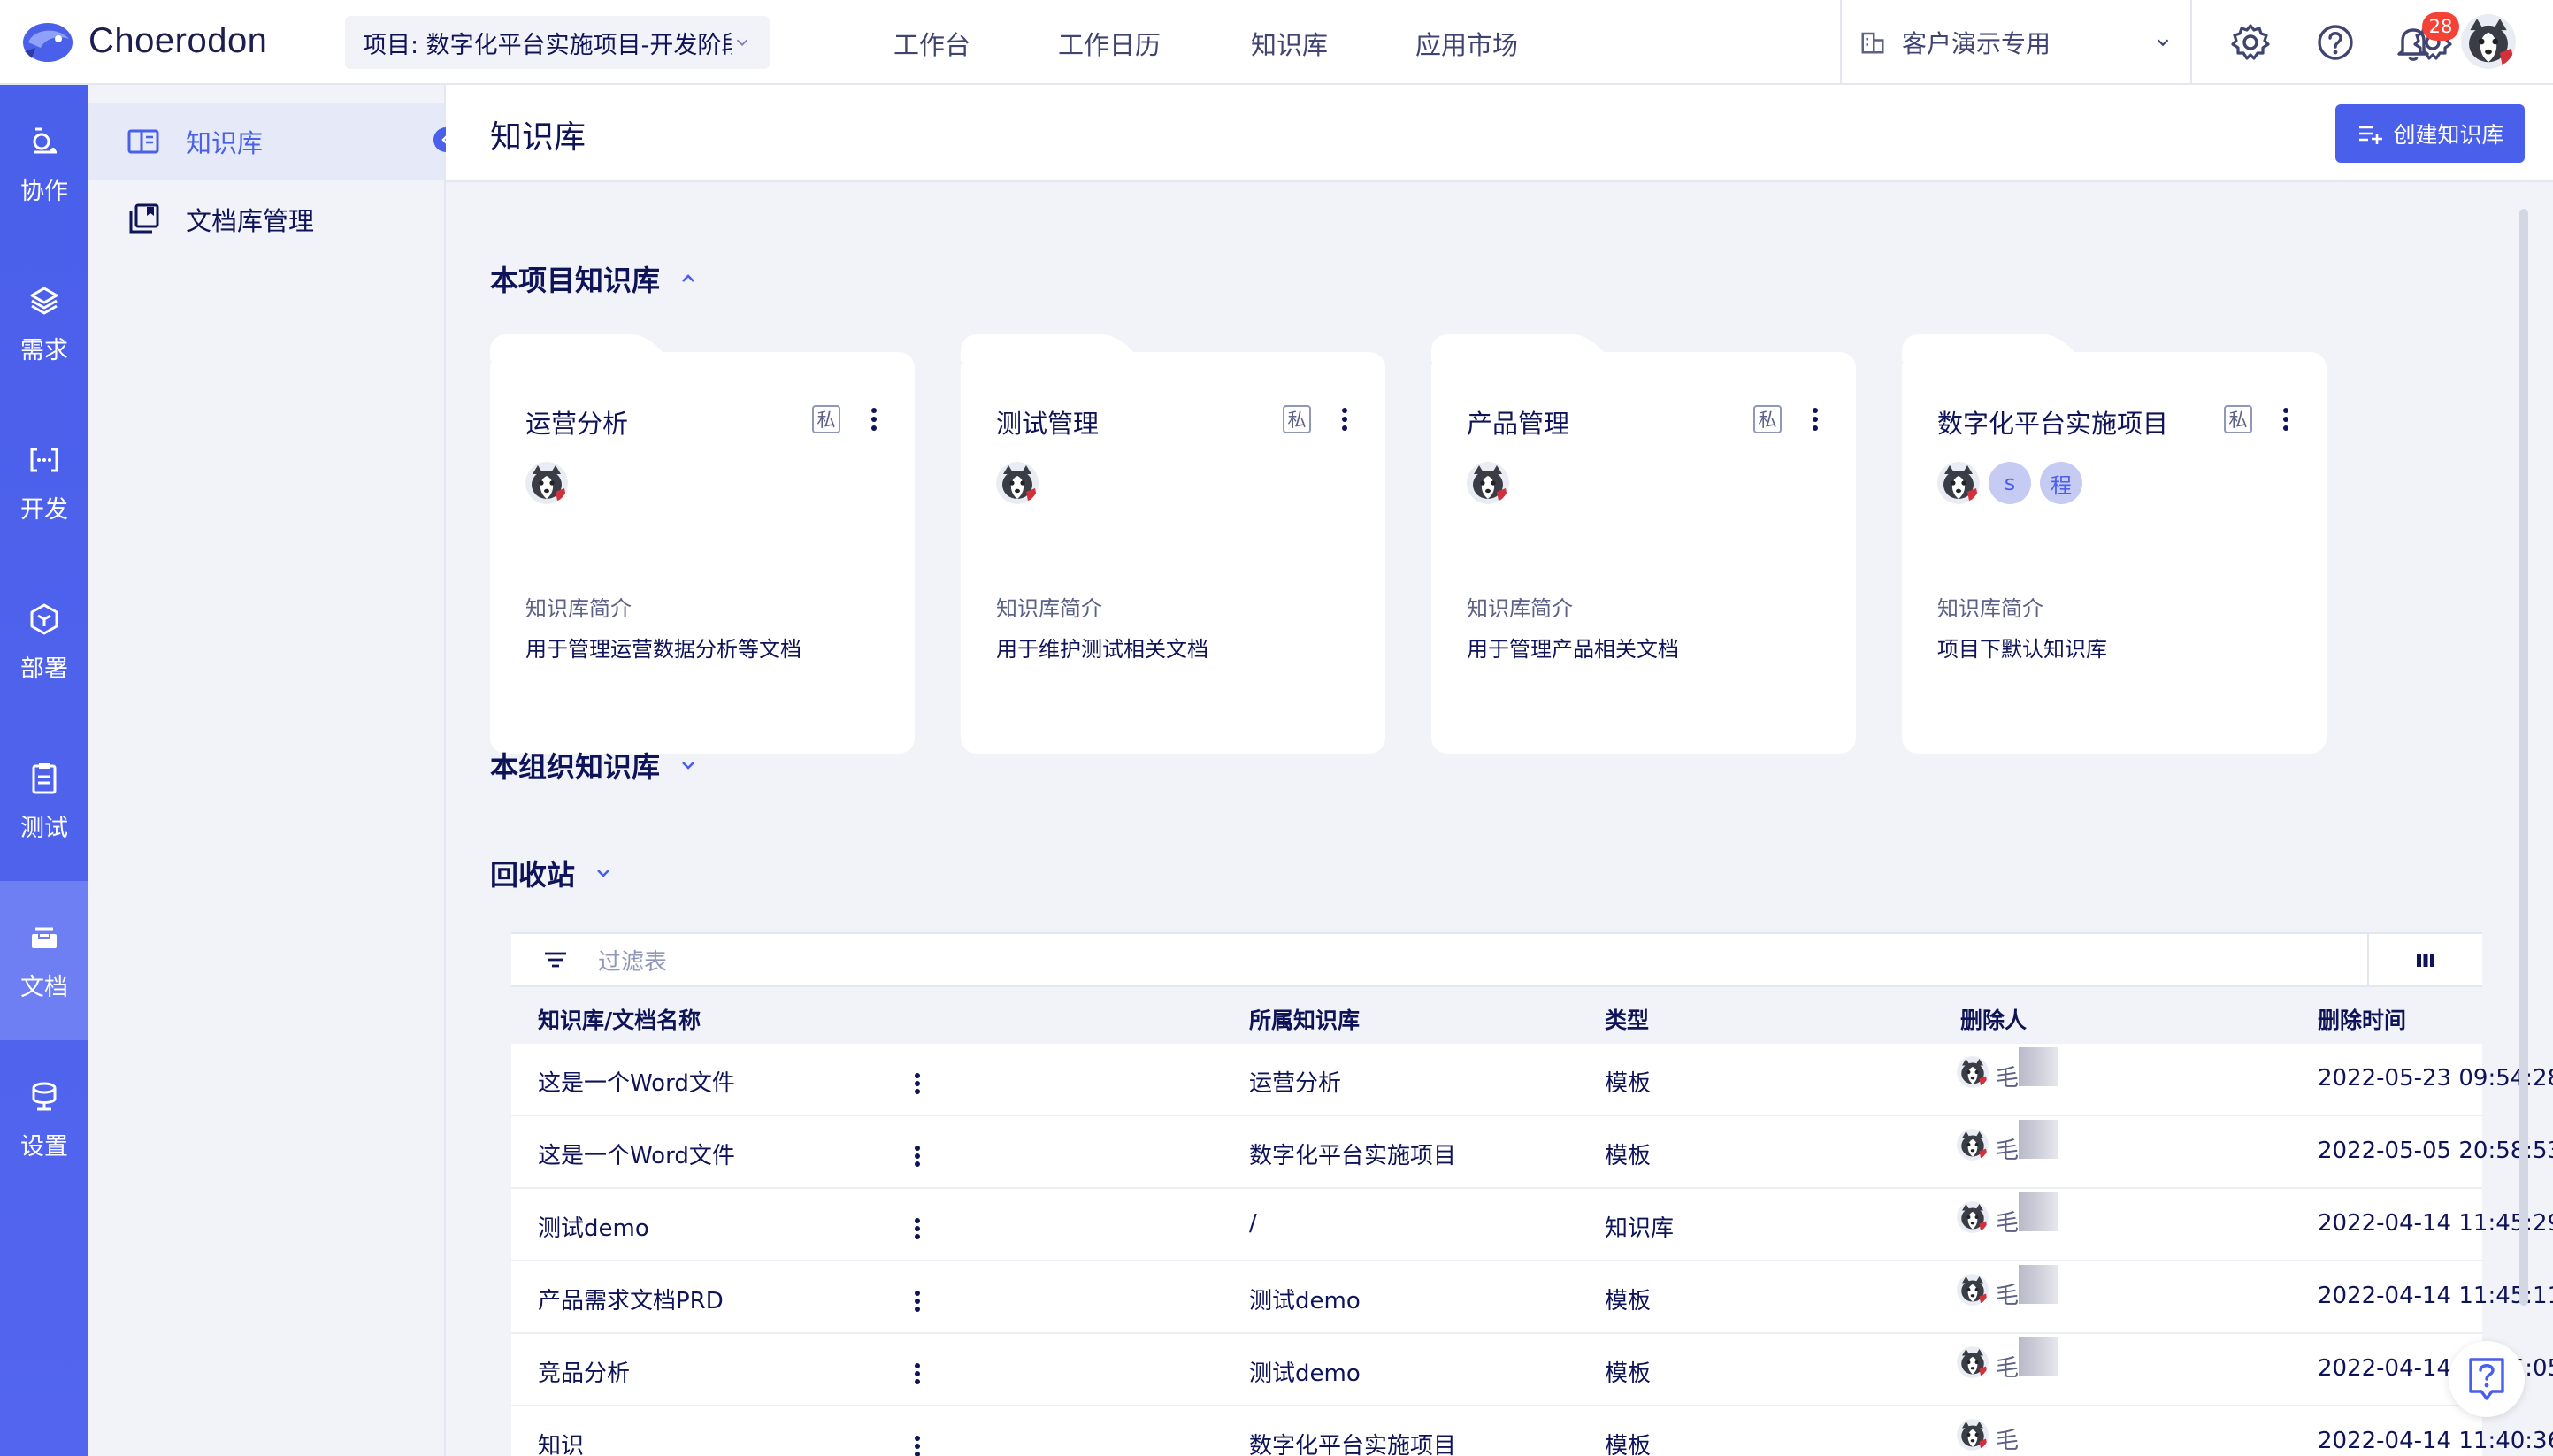 This screenshot has height=1456, width=2553. I want to click on help-icon, so click(2335, 42).